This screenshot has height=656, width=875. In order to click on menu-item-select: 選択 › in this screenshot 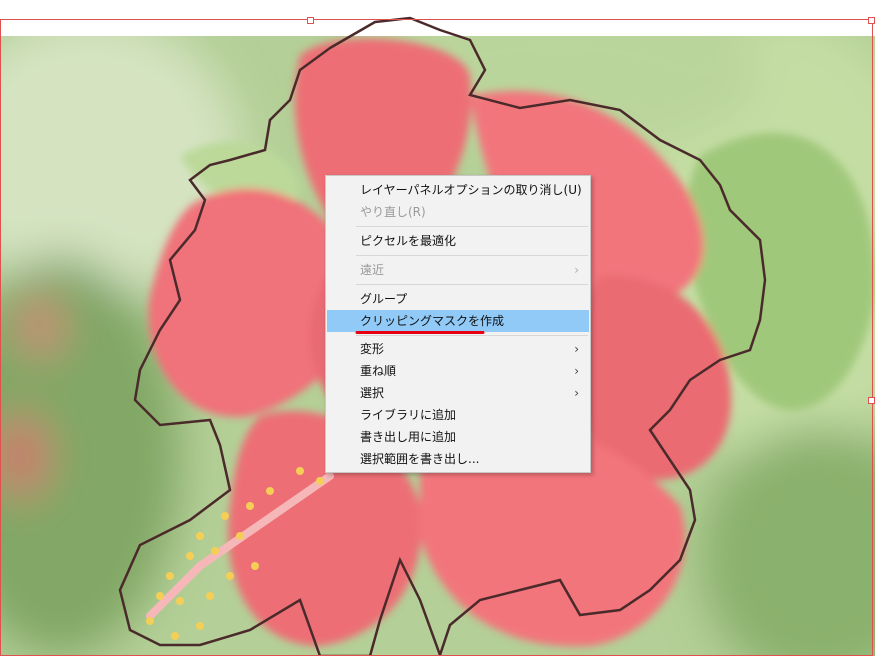, I will do `click(458, 393)`.